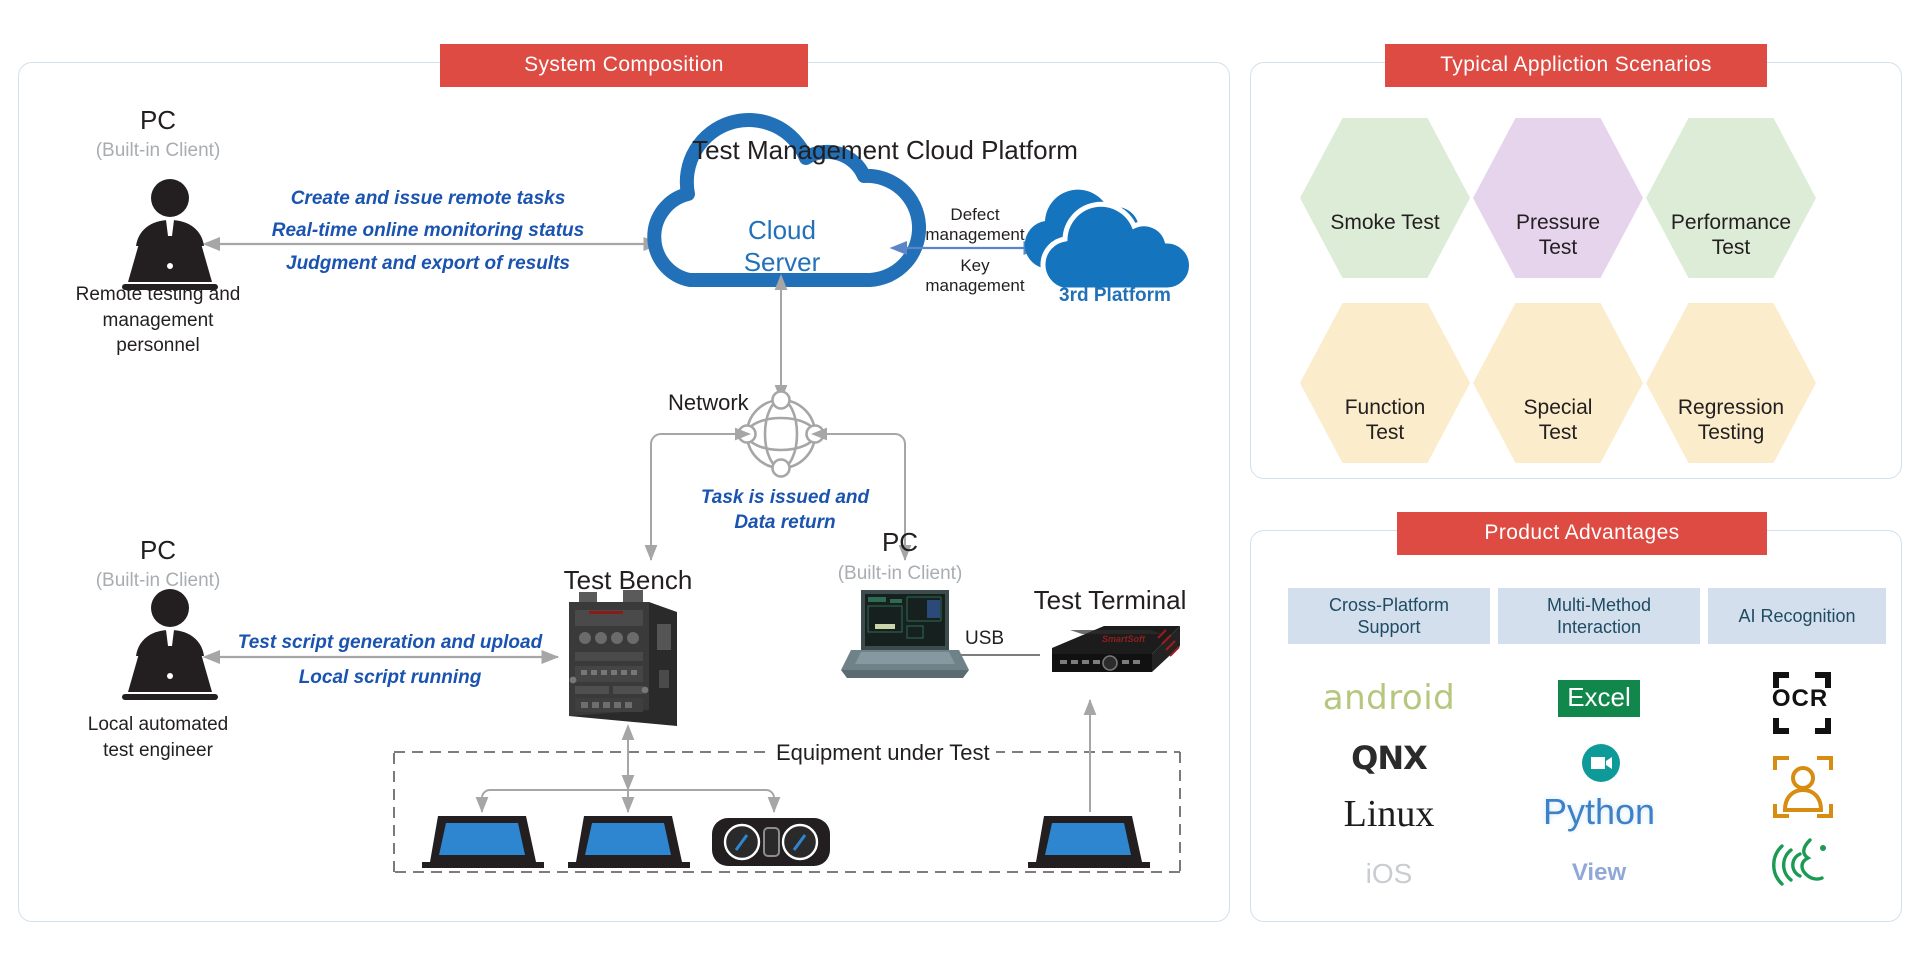  Describe the element at coordinates (1115, 295) in the screenshot. I see `third-platform-label: 3rd Platform` at that location.